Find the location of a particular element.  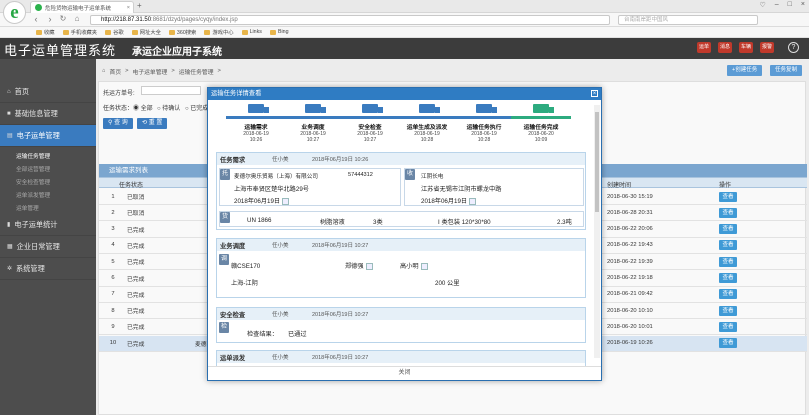

calendar-icon is located at coordinates (286, 201).